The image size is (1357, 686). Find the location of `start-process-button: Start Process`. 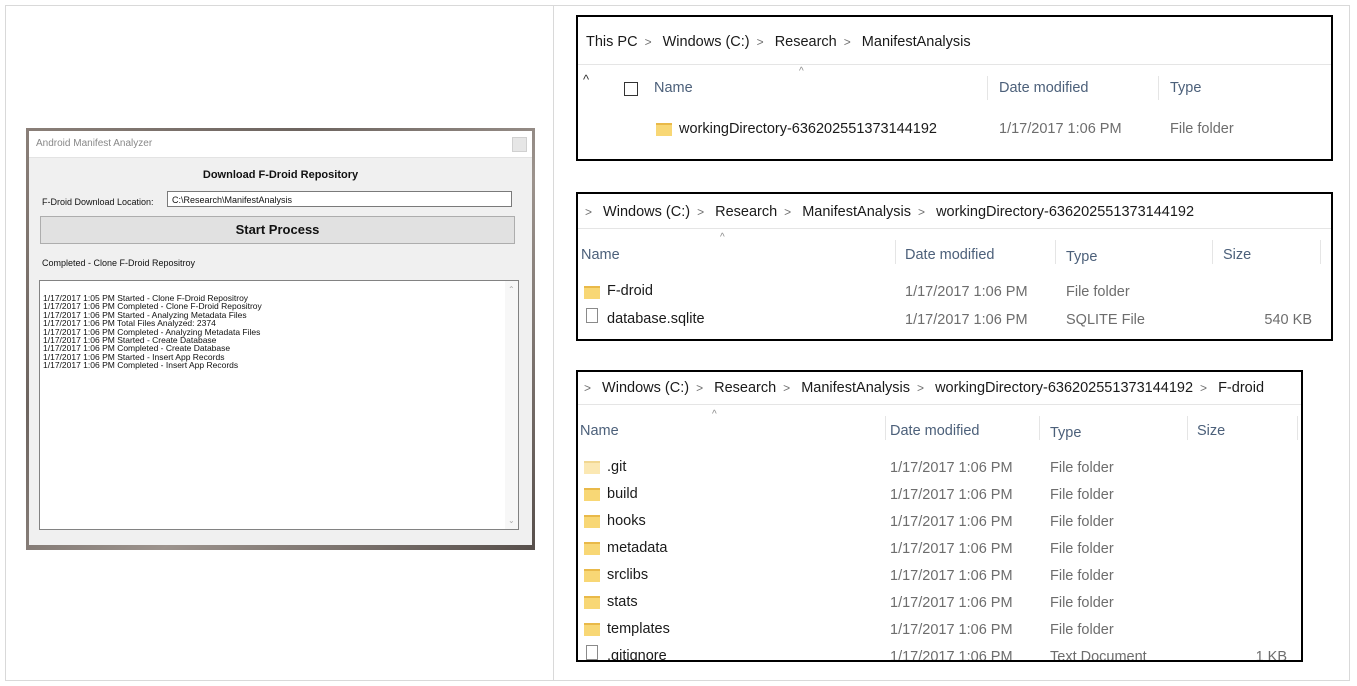

start-process-button: Start Process is located at coordinates (277, 230).